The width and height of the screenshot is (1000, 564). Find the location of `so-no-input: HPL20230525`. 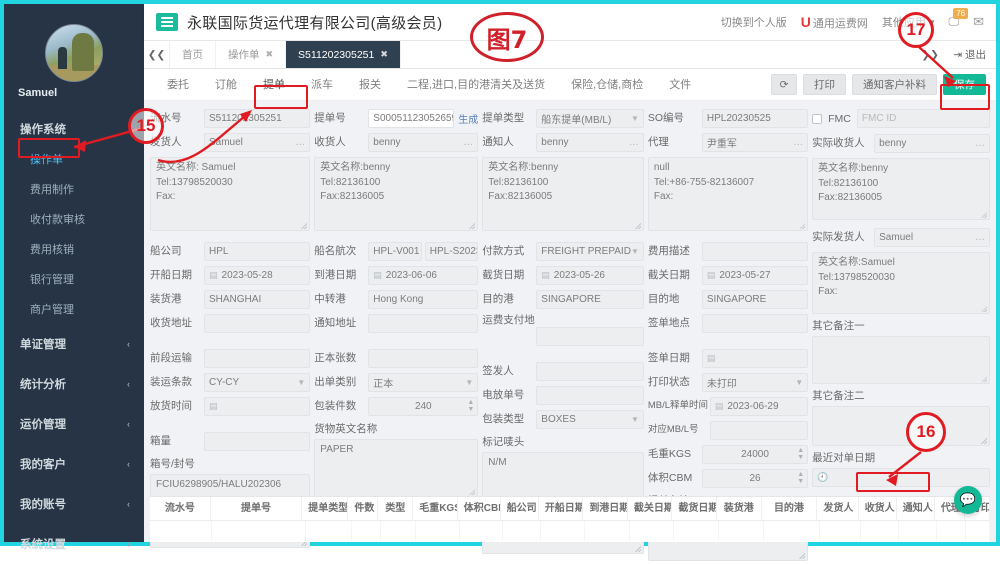

so-no-input: HPL20230525 is located at coordinates (755, 118).